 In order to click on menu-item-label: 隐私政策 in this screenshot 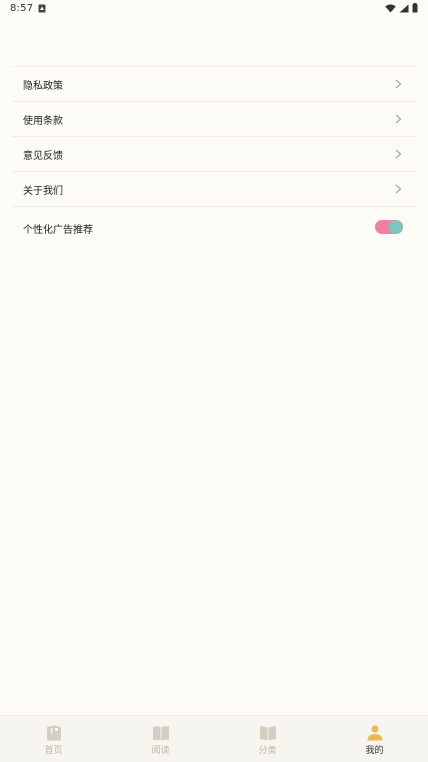, I will do `click(43, 86)`.